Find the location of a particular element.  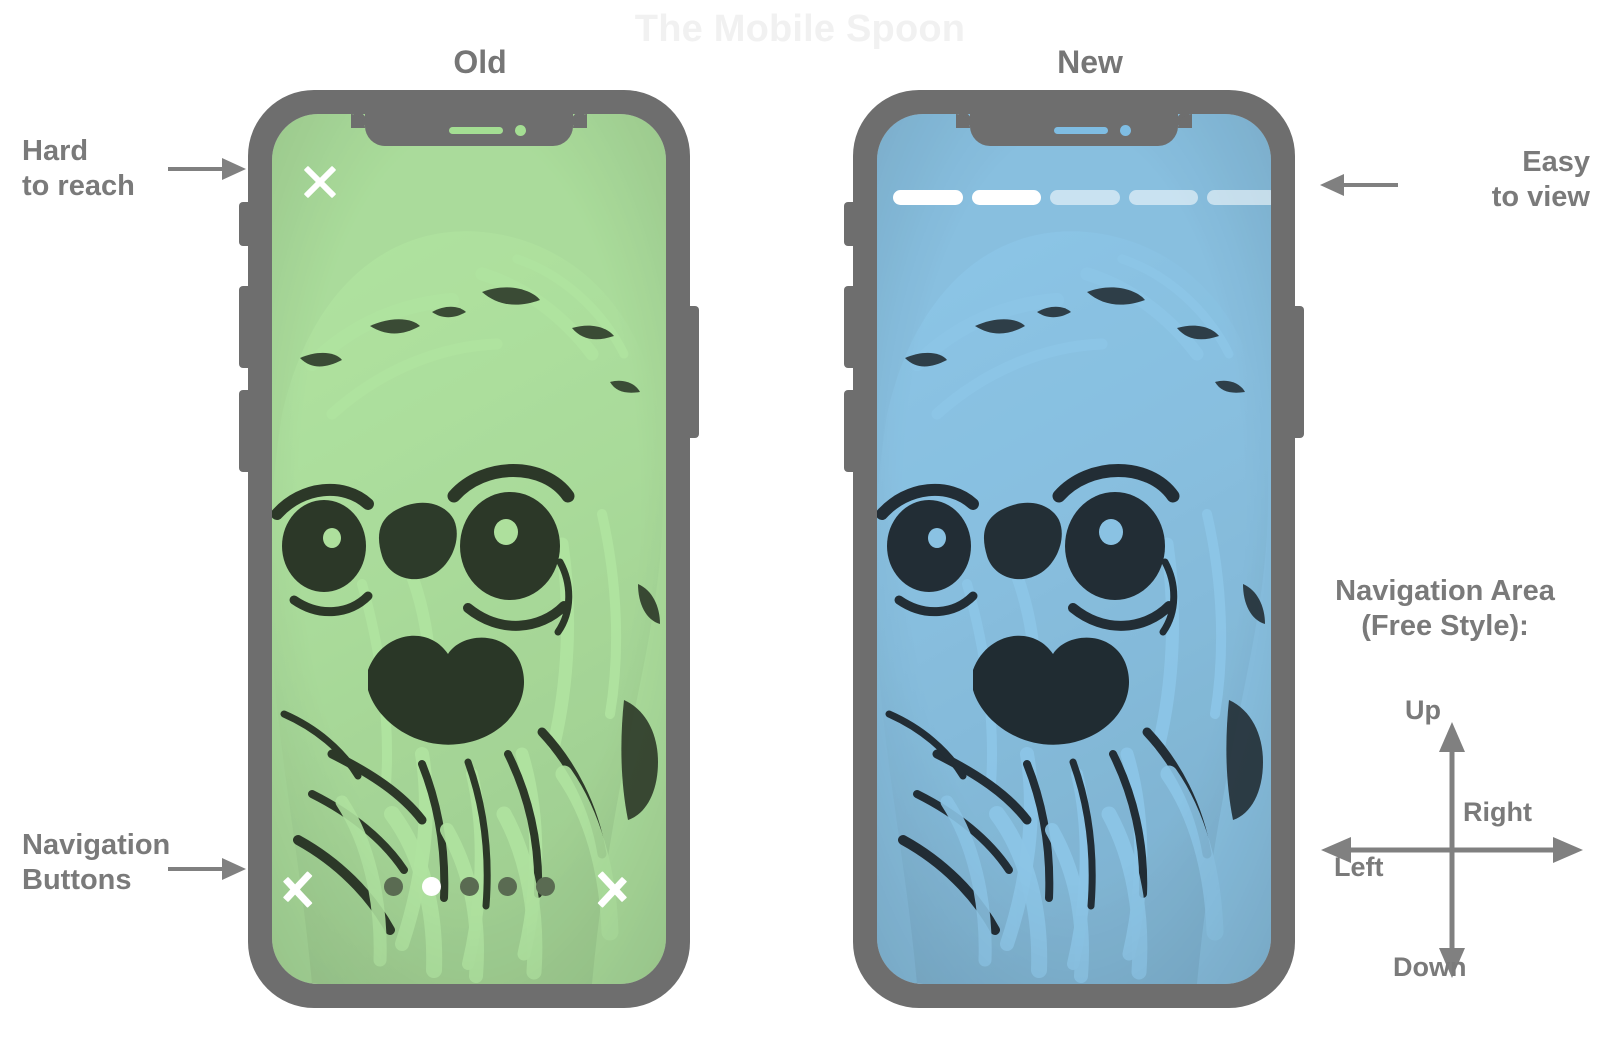

power-button-old is located at coordinates (693, 372).